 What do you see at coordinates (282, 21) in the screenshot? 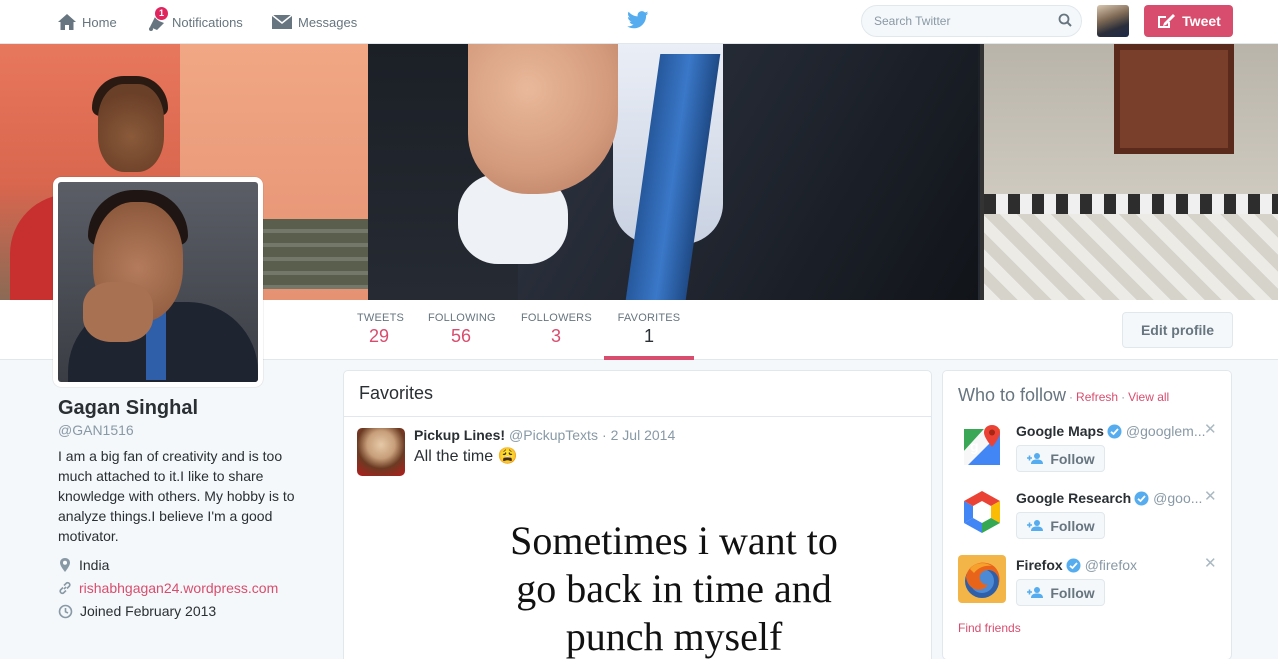
I see `envelope-icon` at bounding box center [282, 21].